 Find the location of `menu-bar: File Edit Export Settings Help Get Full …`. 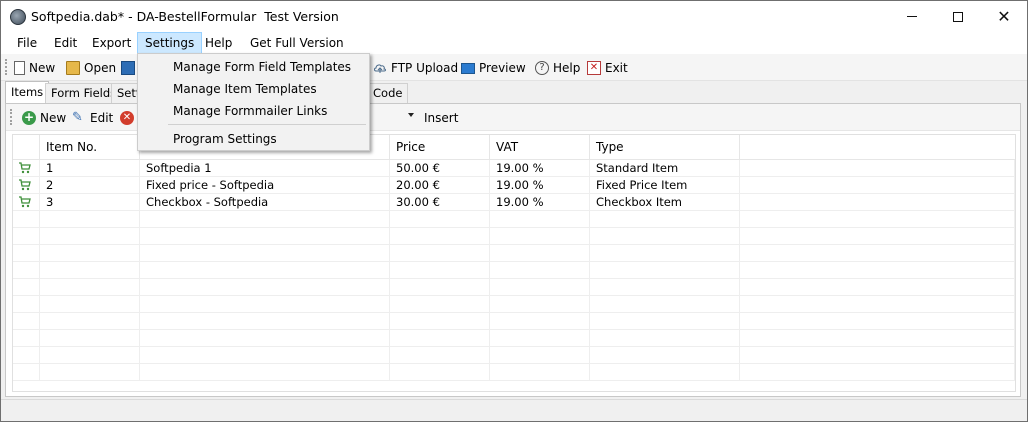

menu-bar: File Edit Export Settings Help Get Full … is located at coordinates (514, 43).